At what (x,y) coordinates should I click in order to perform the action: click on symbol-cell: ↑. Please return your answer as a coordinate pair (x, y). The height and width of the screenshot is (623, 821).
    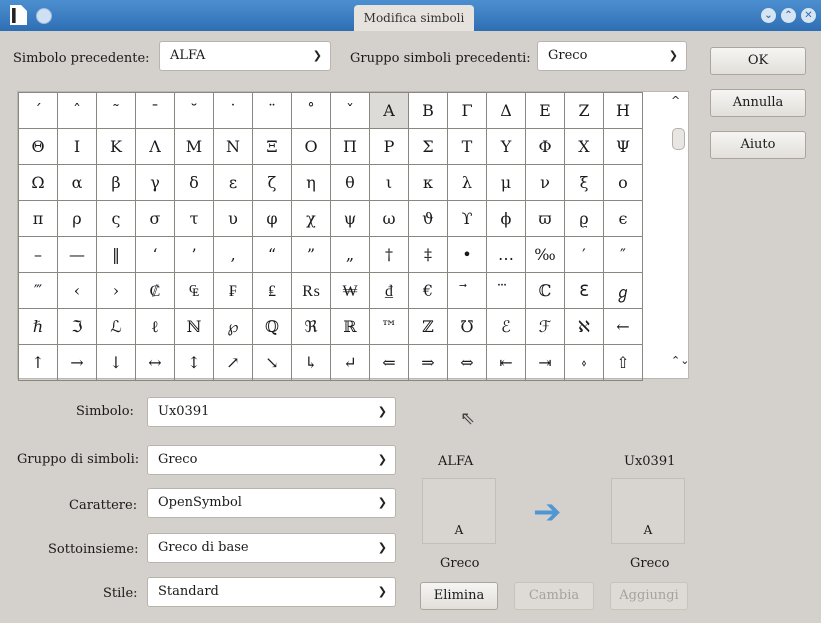
    Looking at the image, I should click on (38, 362).